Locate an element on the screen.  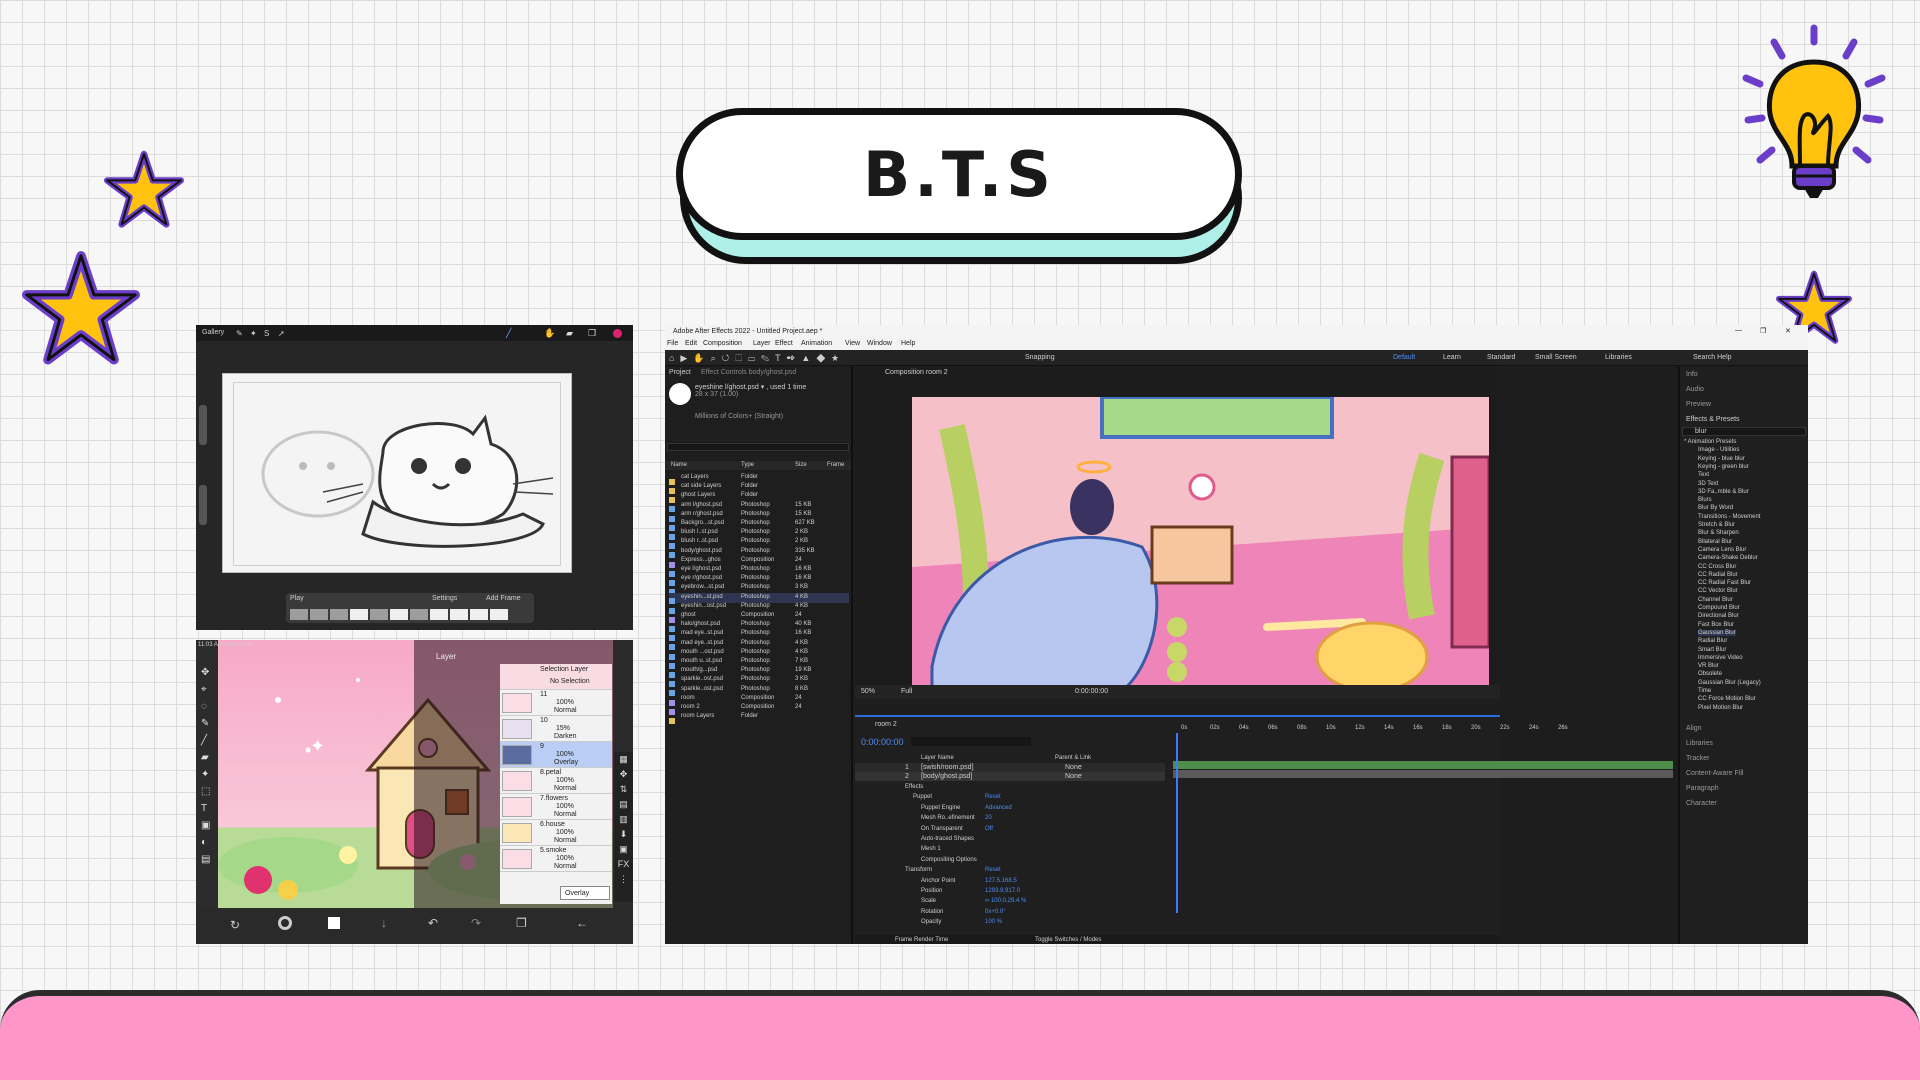
effects-tree-item: 3D Text is located at coordinates (1708, 484).